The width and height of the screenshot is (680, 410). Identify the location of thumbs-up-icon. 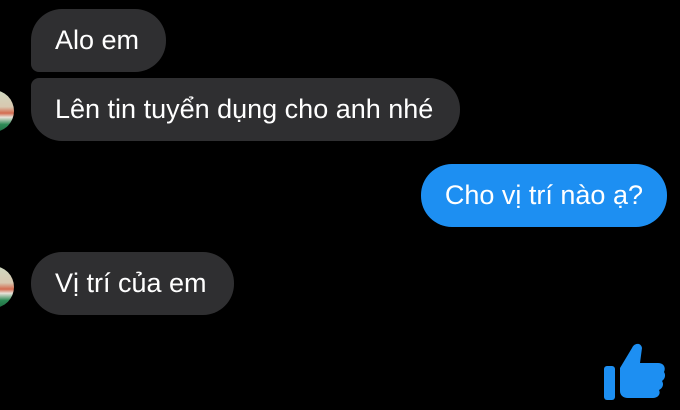
(632, 370).